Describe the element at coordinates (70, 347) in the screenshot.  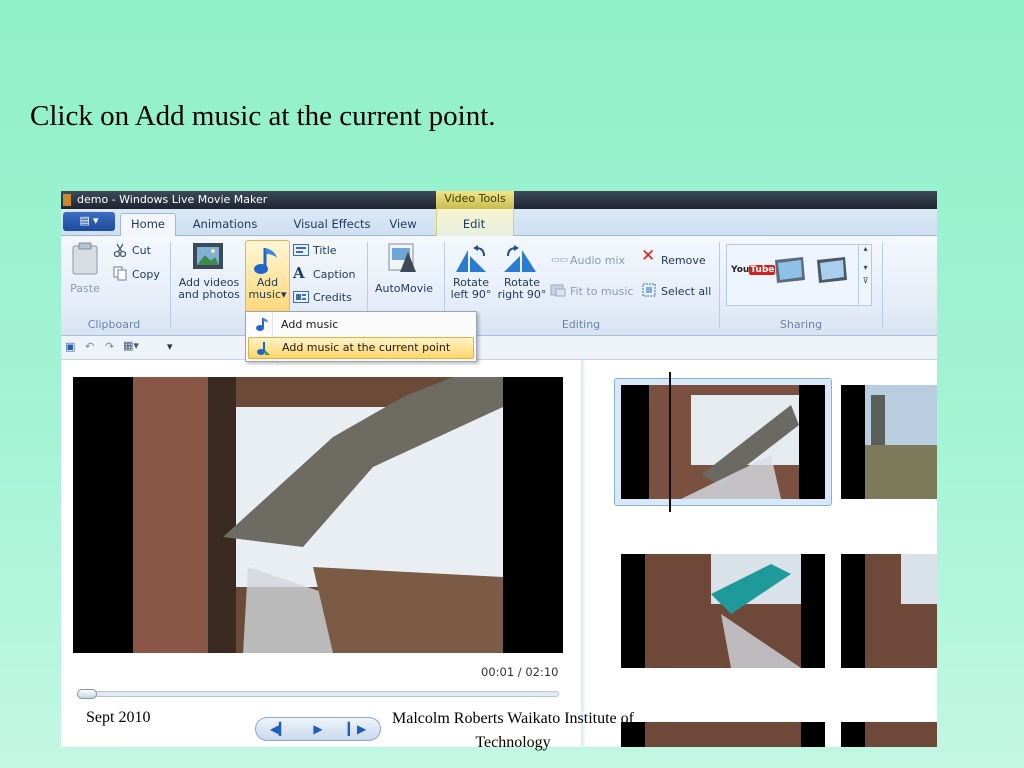
I see `save-icon: ▣` at that location.